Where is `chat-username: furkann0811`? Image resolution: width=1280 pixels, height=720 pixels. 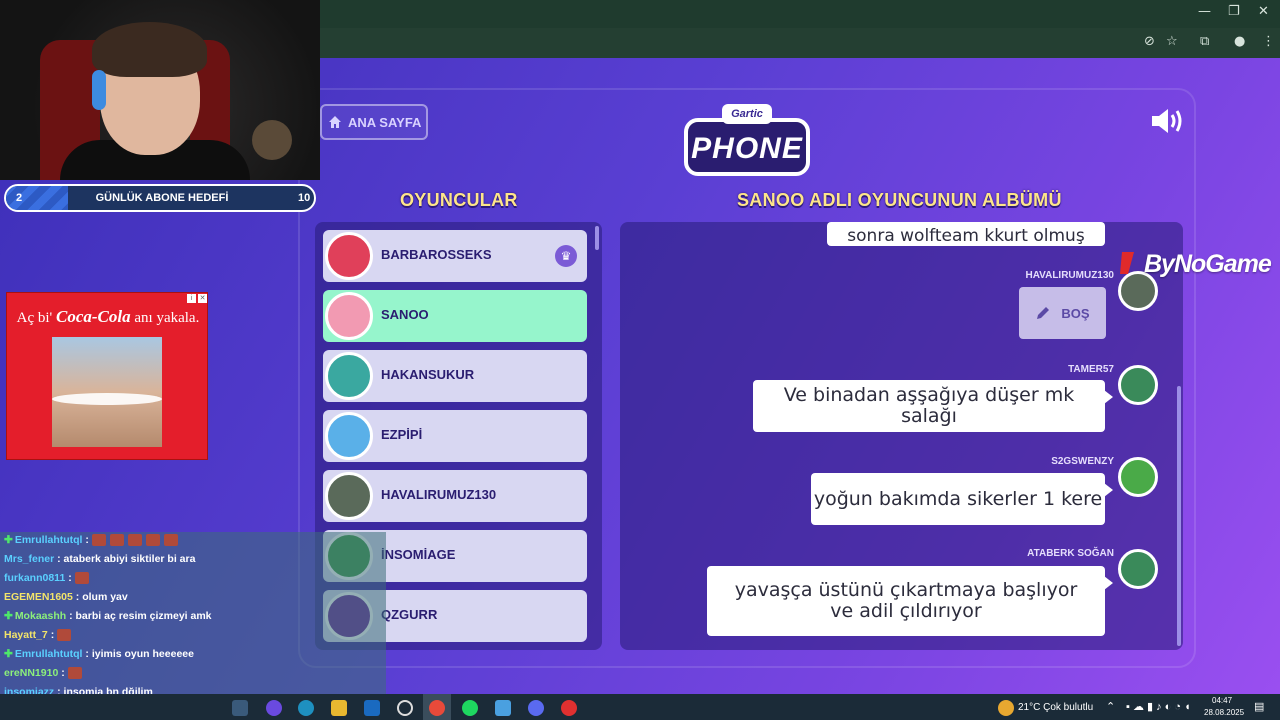 chat-username: furkann0811 is located at coordinates (34, 578).